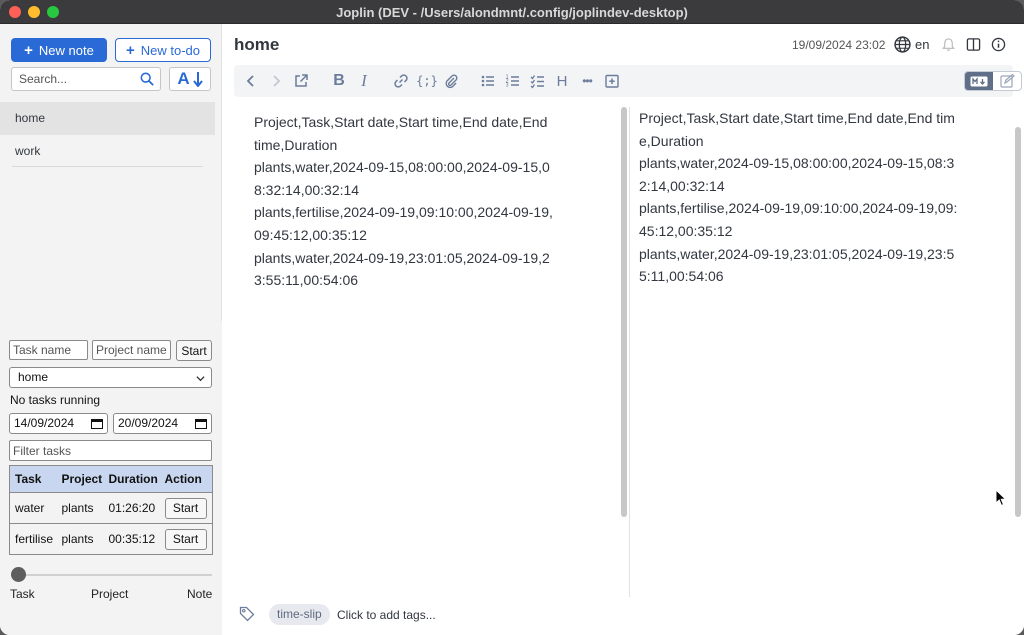 The width and height of the screenshot is (1024, 635). What do you see at coordinates (28, 151) in the screenshot?
I see `note-item-title: work` at bounding box center [28, 151].